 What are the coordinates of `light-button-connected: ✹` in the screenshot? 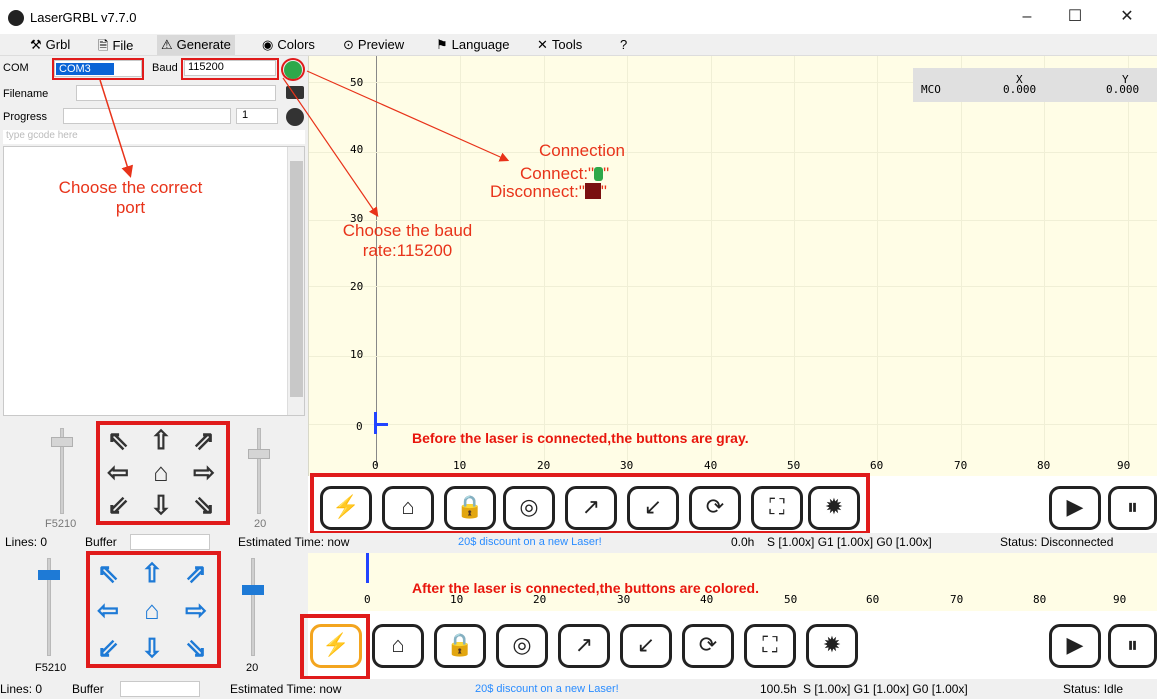 It's located at (832, 646).